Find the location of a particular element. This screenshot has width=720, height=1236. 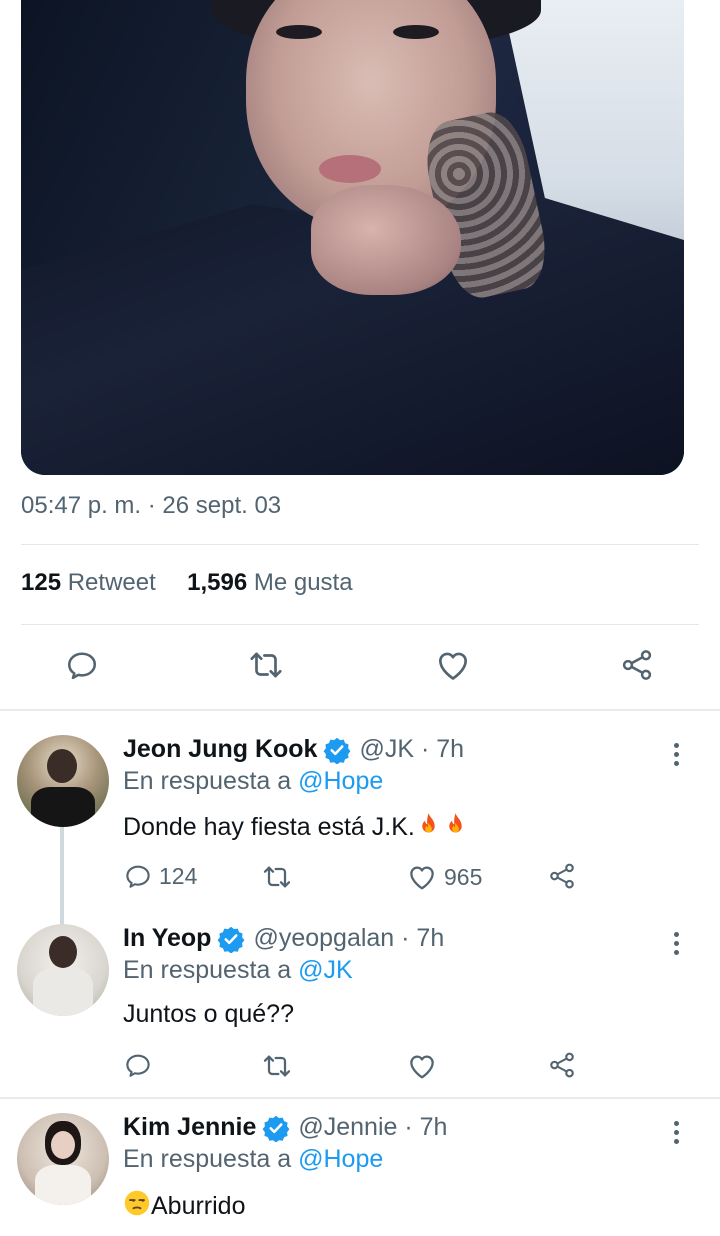

in-reply-to: En respuesta a @JK is located at coordinates (238, 970).